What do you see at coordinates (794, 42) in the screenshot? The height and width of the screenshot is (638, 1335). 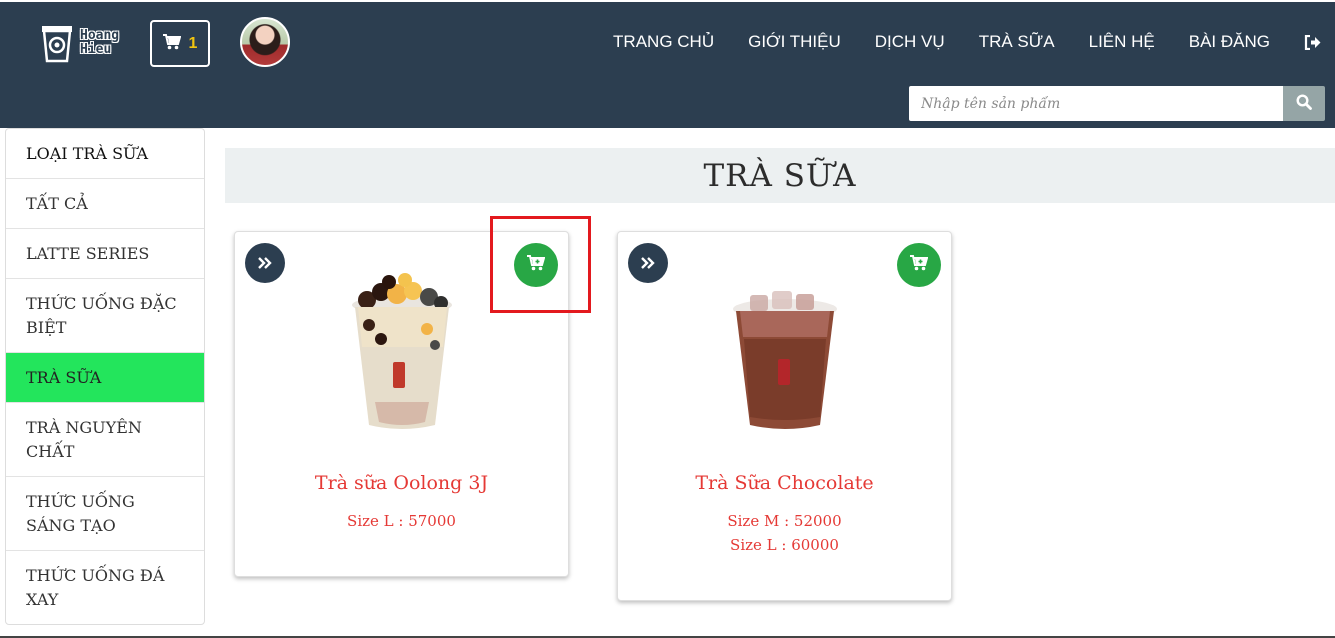 I see `nav-about: GIỚI THIỆU` at bounding box center [794, 42].